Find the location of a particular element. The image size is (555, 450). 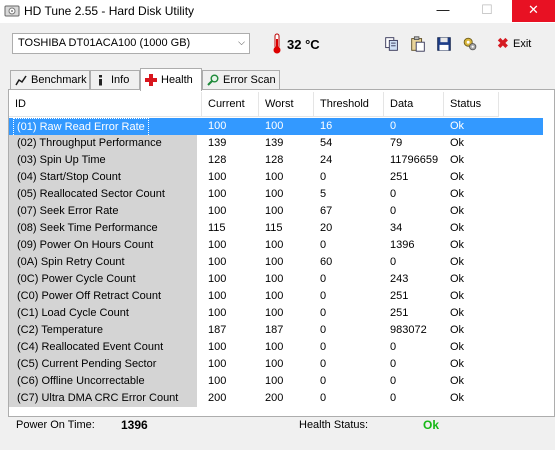

health-status-label: Health Status: is located at coordinates (334, 425).